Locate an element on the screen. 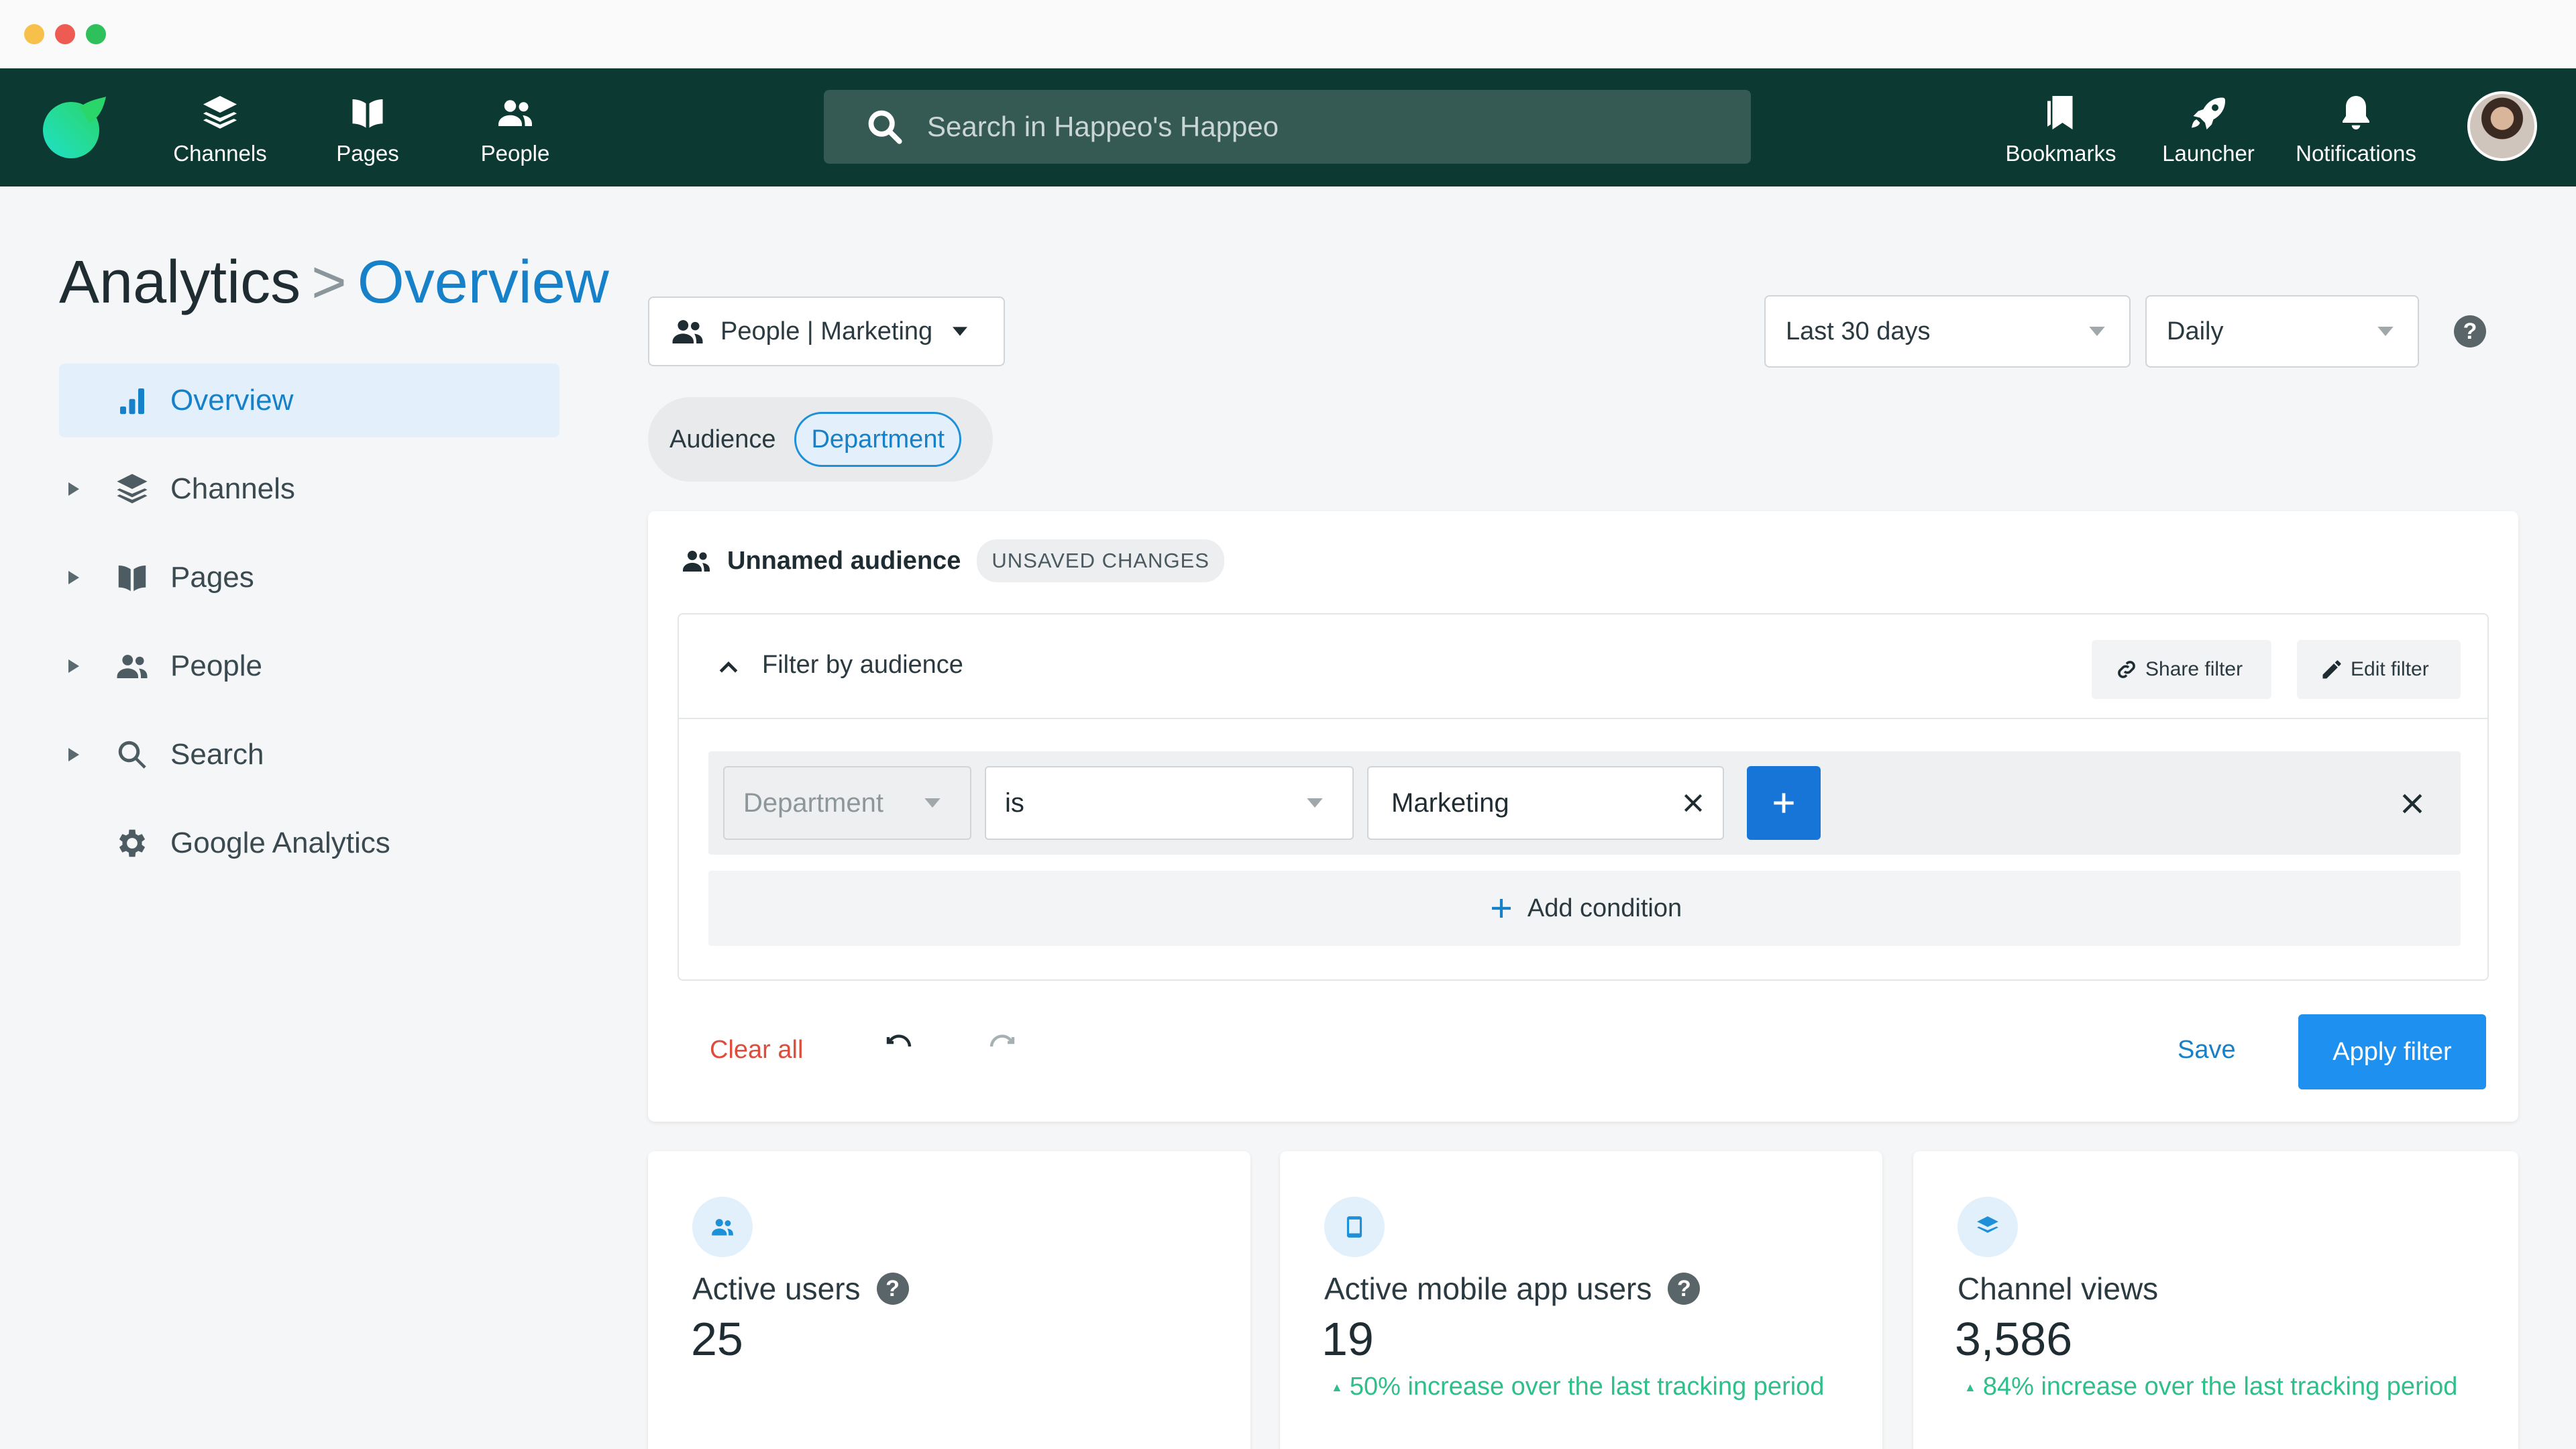  add-condition-label: Add condition is located at coordinates (1604, 908).